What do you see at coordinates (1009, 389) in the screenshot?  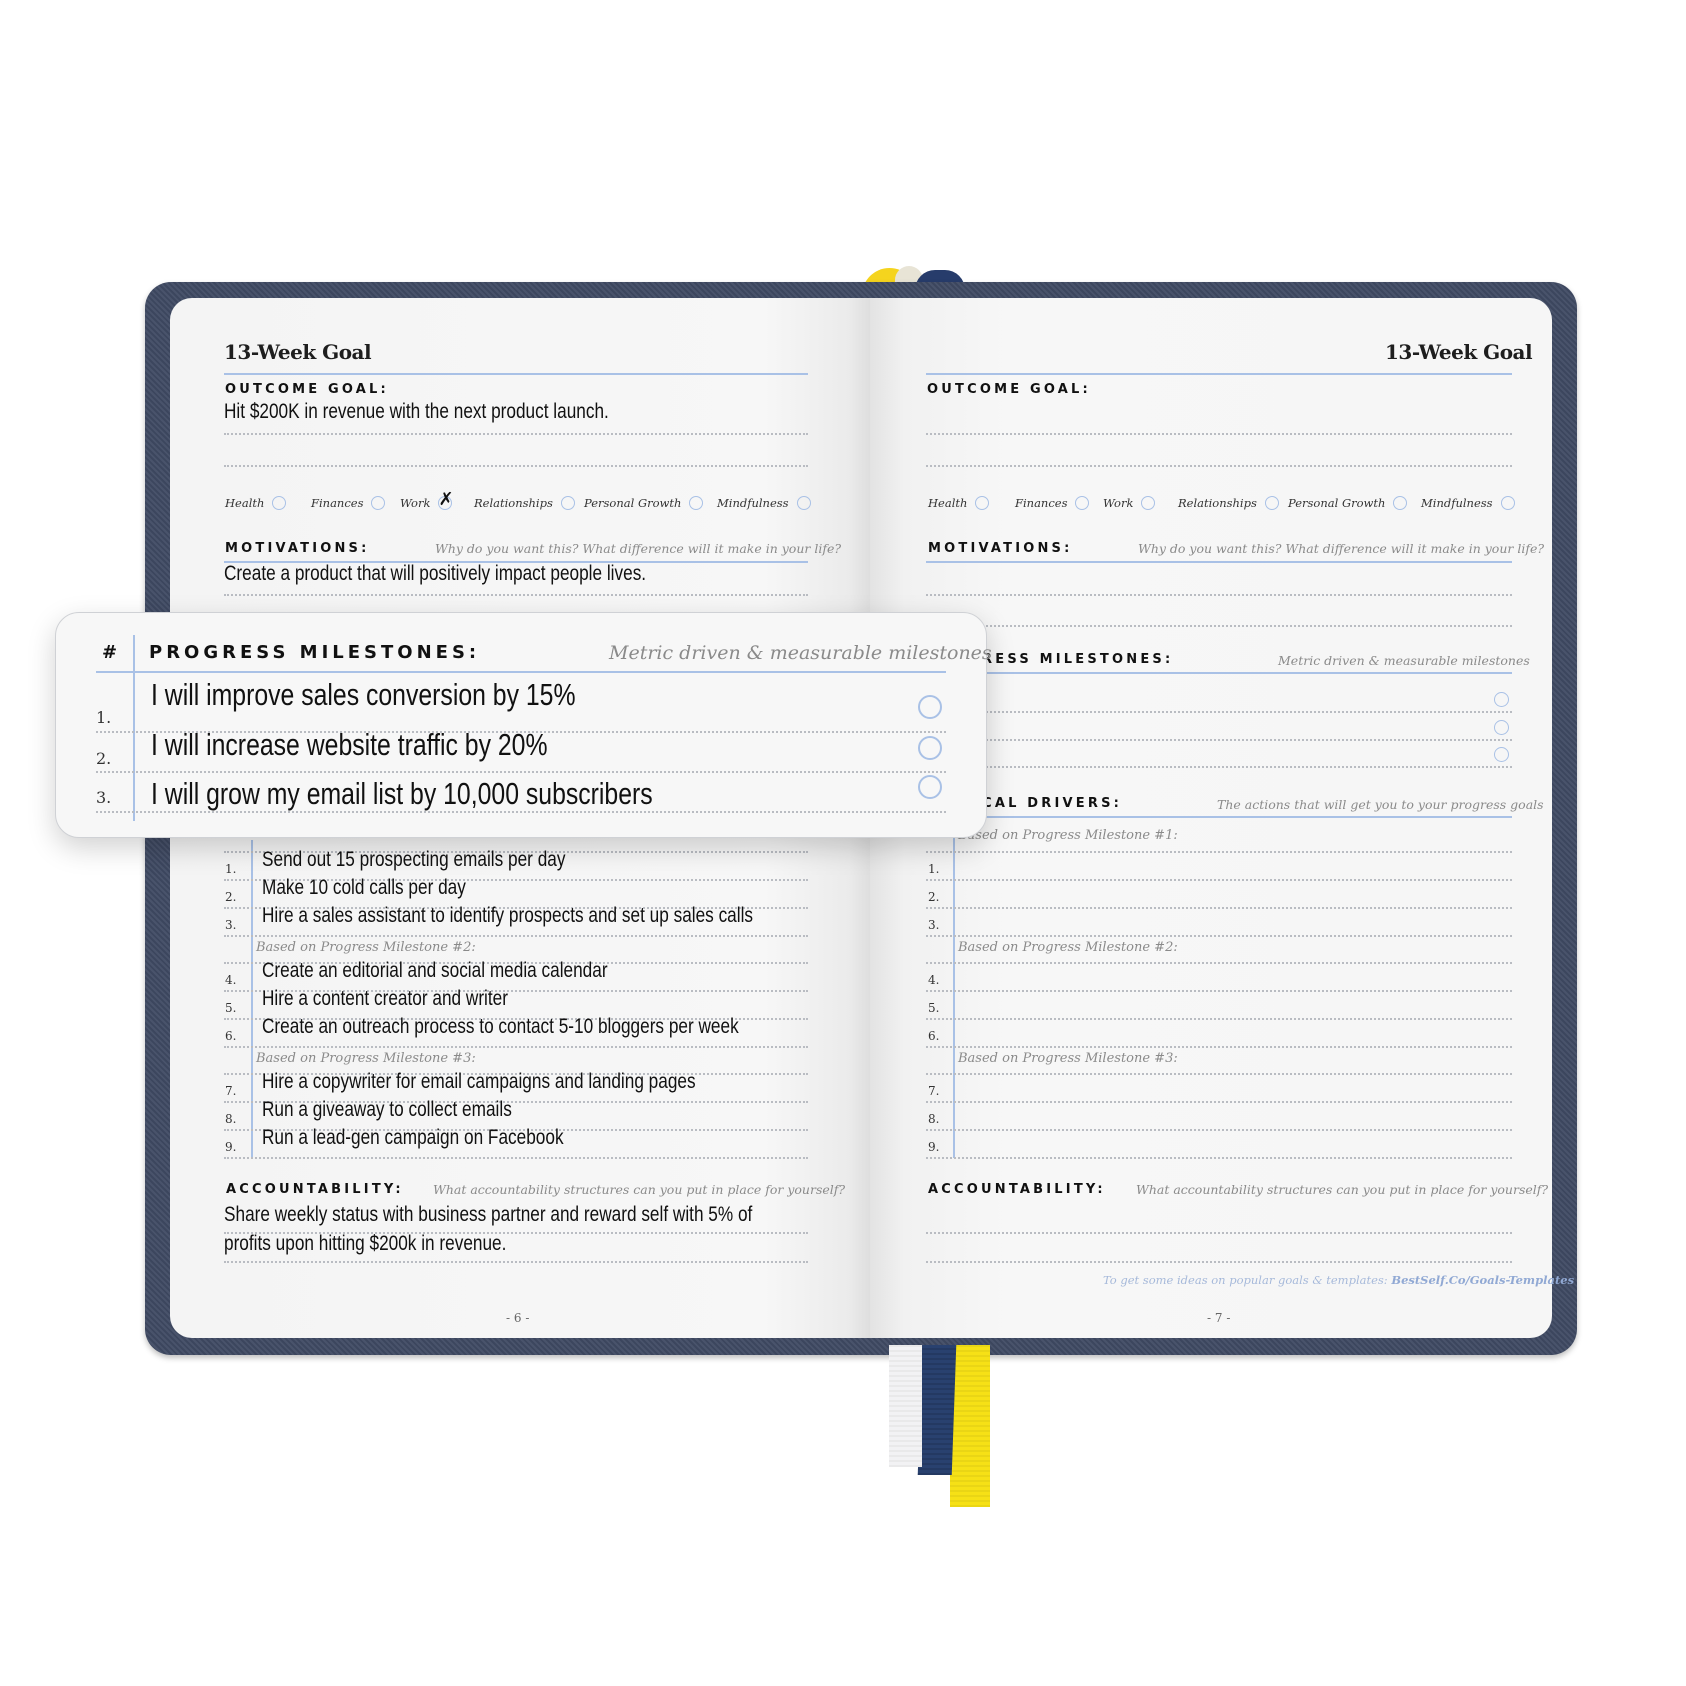 I see `outcome-goal-heading: OUTCOME GOAL:` at bounding box center [1009, 389].